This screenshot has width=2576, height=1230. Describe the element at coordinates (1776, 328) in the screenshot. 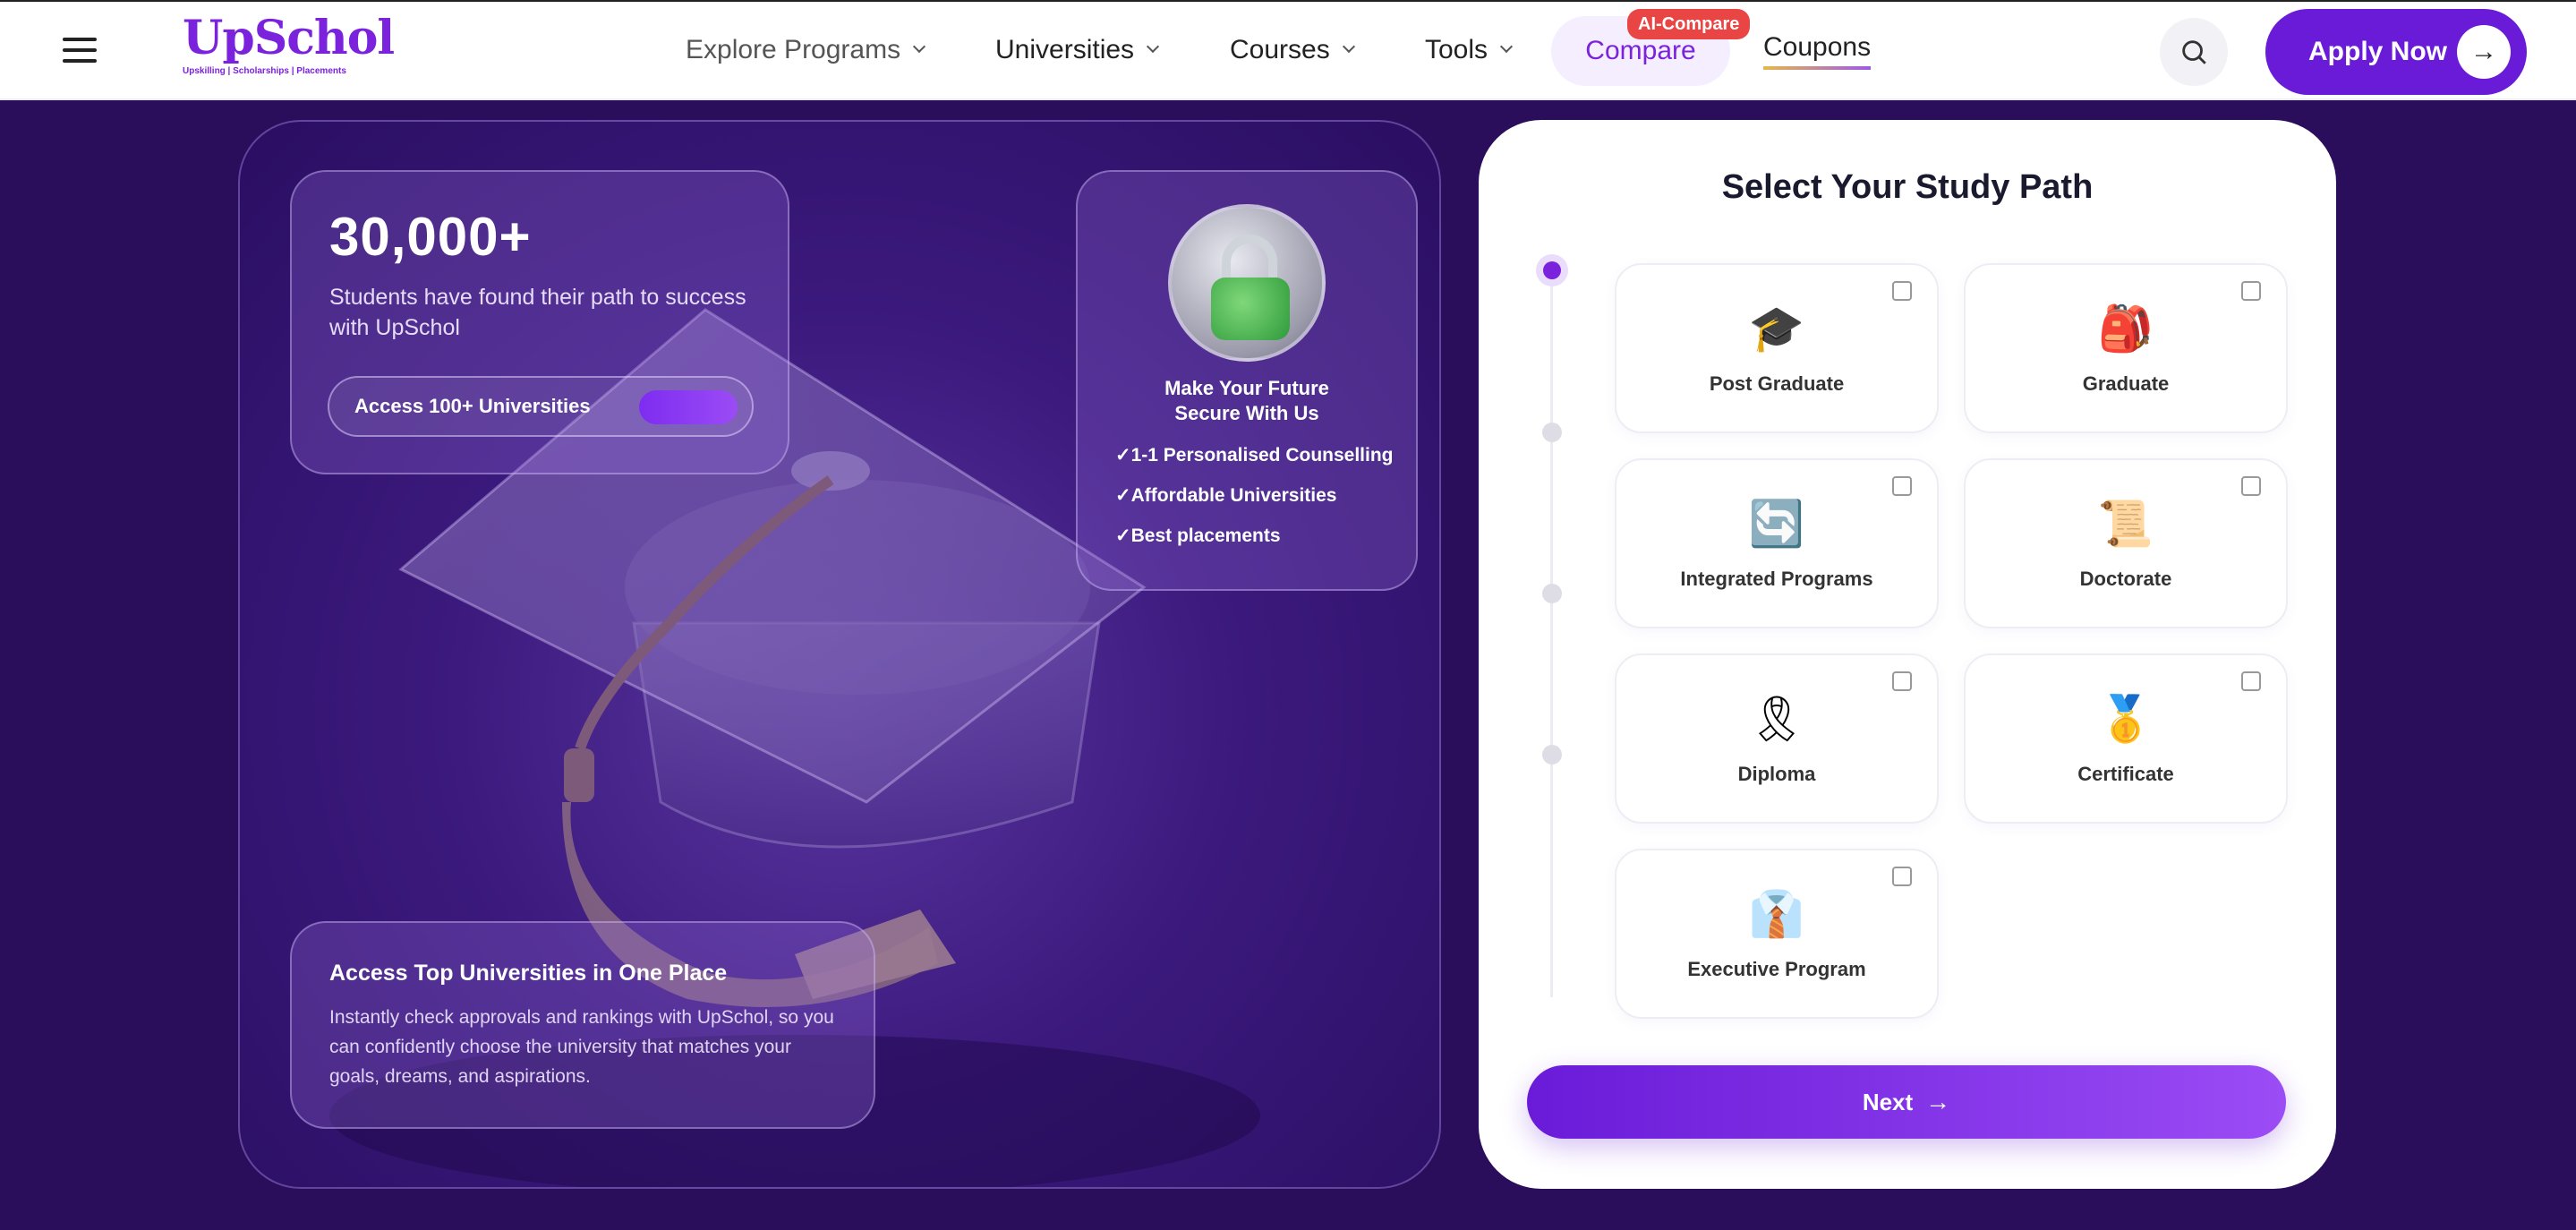

I see `graduation-cap-icon: 🎓` at that location.